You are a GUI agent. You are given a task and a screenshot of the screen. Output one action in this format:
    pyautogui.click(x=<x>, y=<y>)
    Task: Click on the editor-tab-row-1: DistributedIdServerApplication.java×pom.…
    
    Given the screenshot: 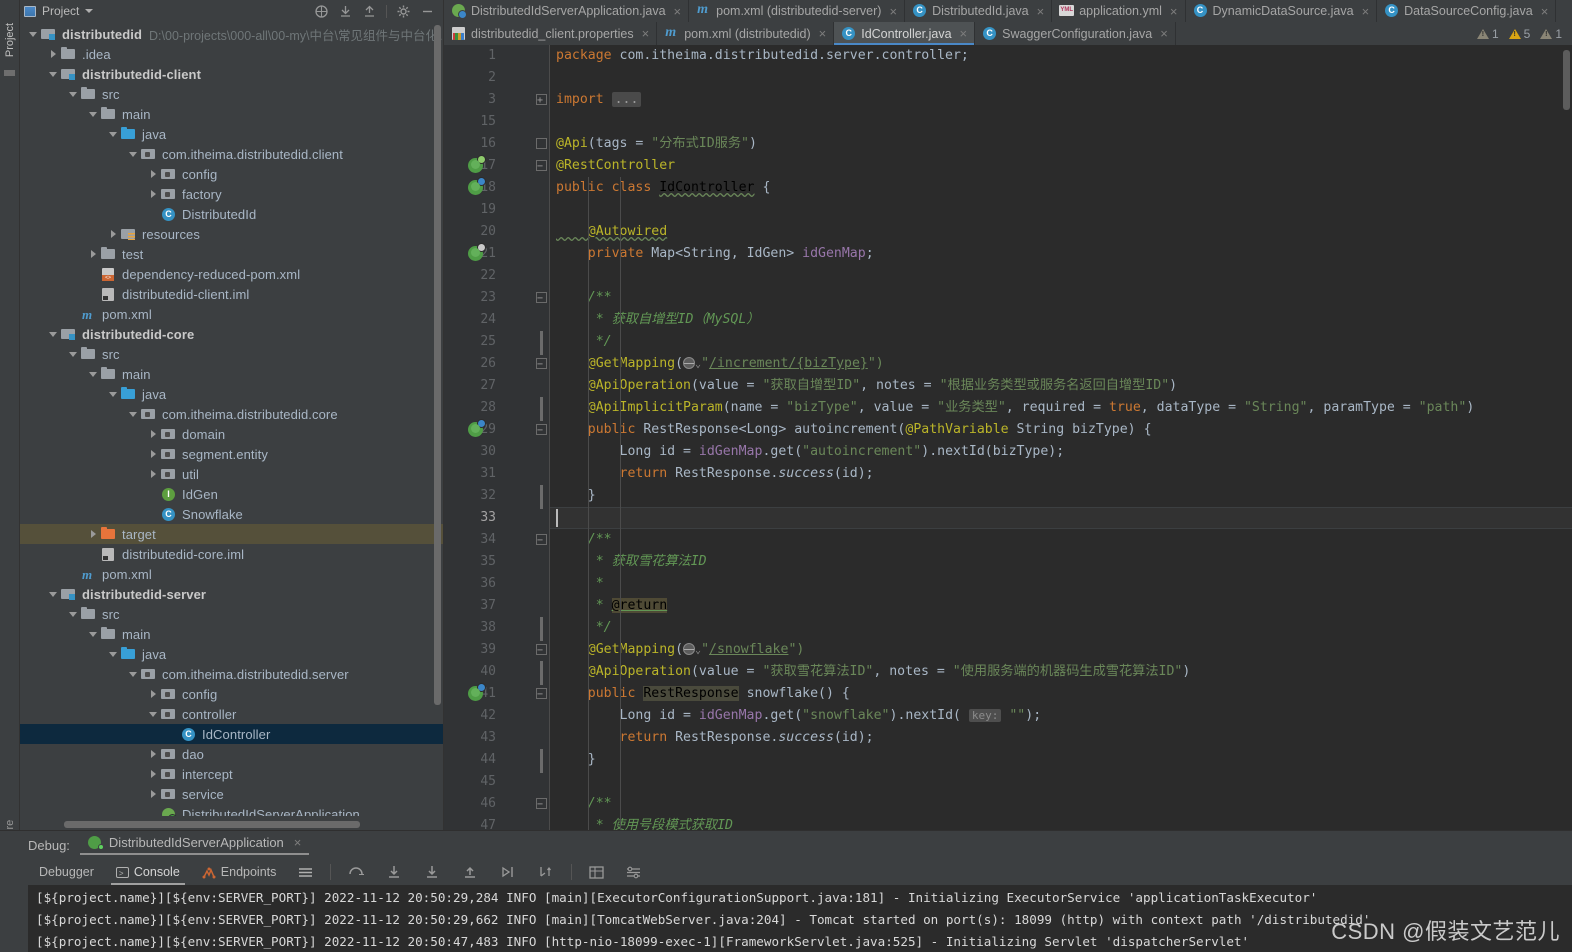 What is the action you would take?
    pyautogui.click(x=1008, y=11)
    